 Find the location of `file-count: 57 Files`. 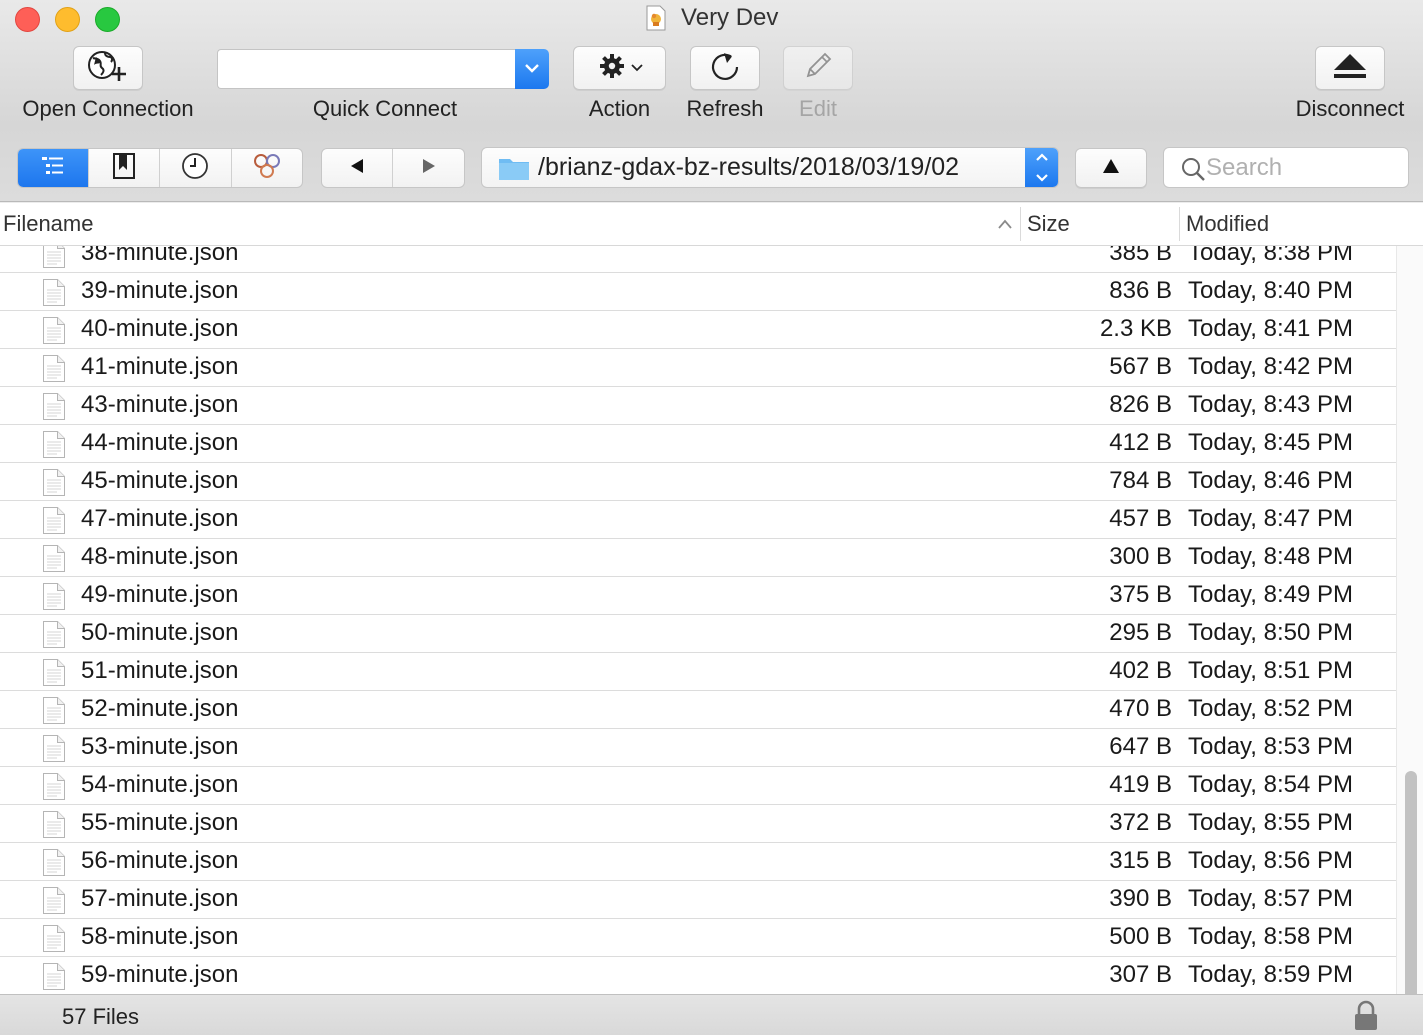

file-count: 57 Files is located at coordinates (101, 1016).